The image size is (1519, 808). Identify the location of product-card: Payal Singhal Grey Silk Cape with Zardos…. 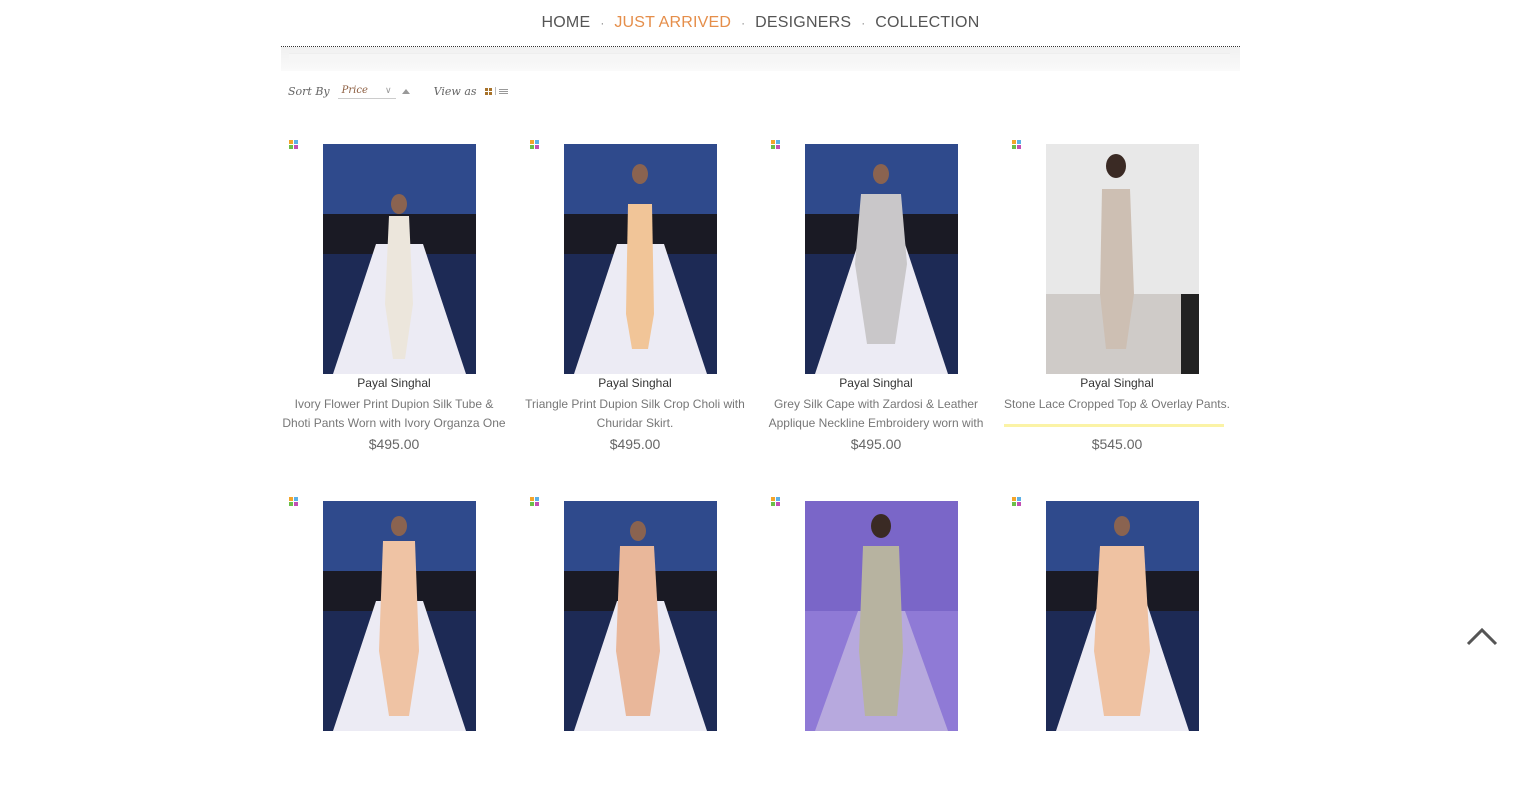
(883, 295).